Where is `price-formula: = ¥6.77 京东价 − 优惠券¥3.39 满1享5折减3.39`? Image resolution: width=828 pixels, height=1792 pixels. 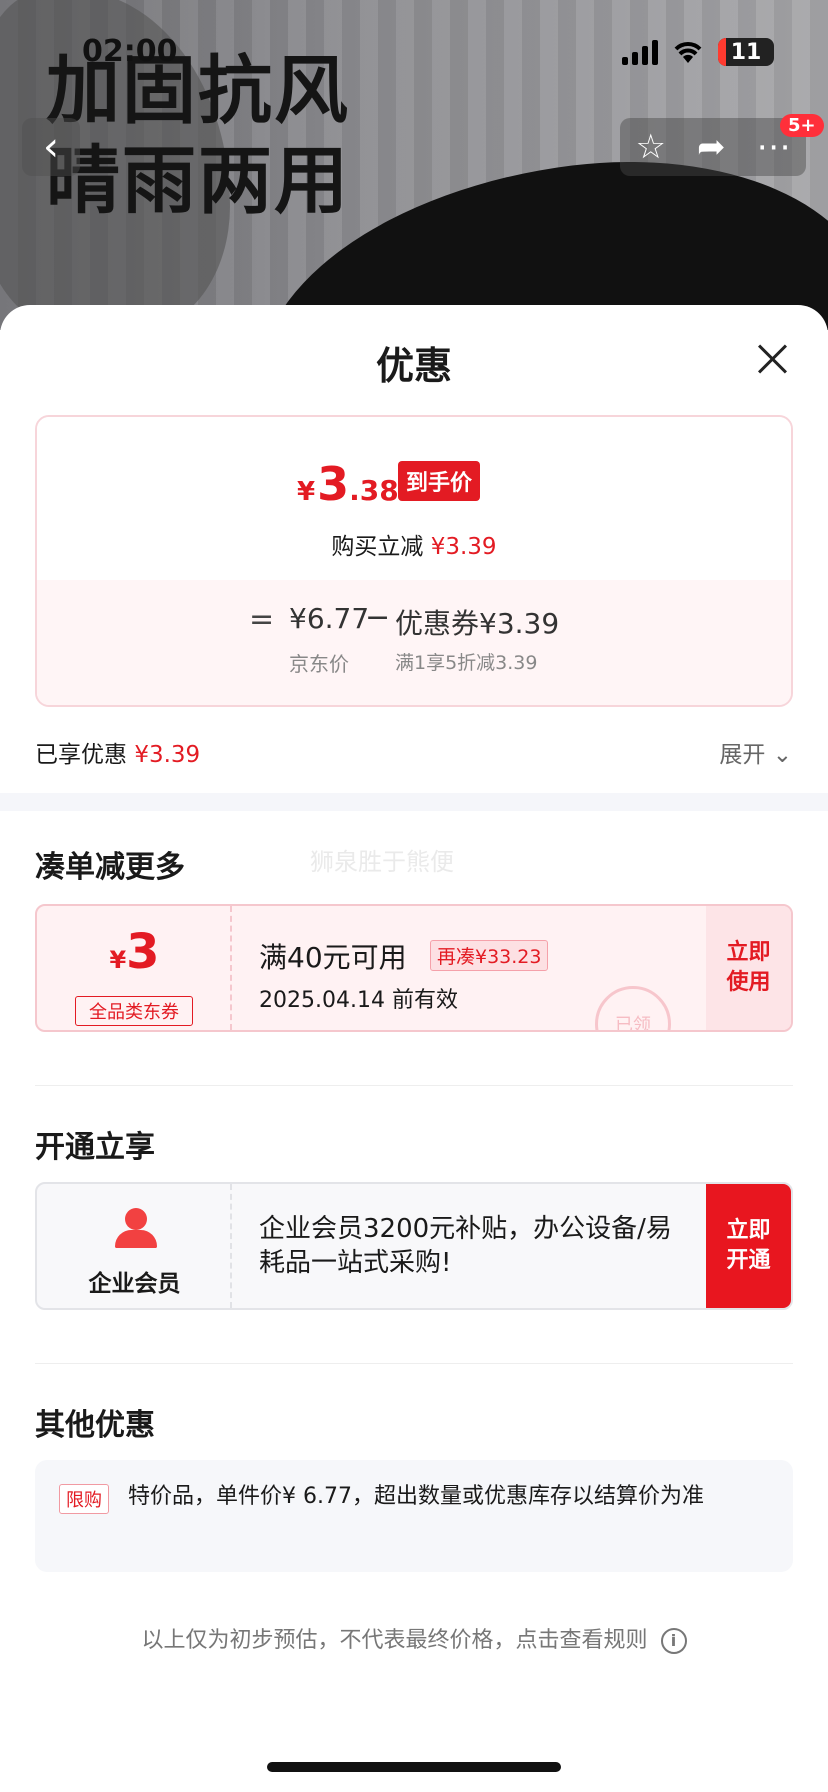 price-formula: = ¥6.77 京东价 − 优惠券¥3.39 满1享5折减3.39 is located at coordinates (414, 642).